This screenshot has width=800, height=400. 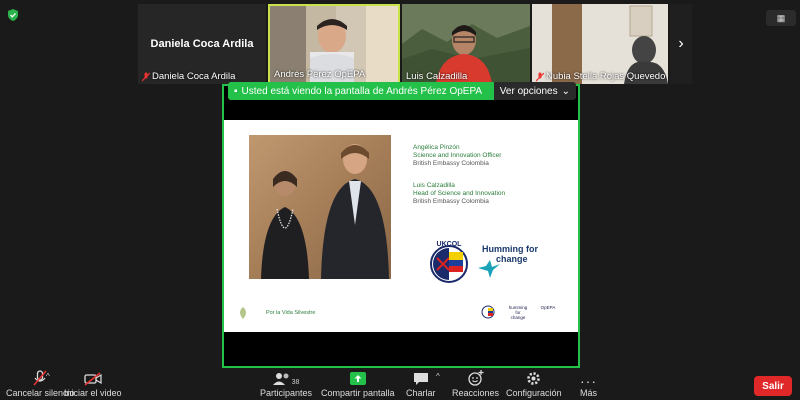 I want to click on leave-meeting-button: Salir, so click(x=773, y=386).